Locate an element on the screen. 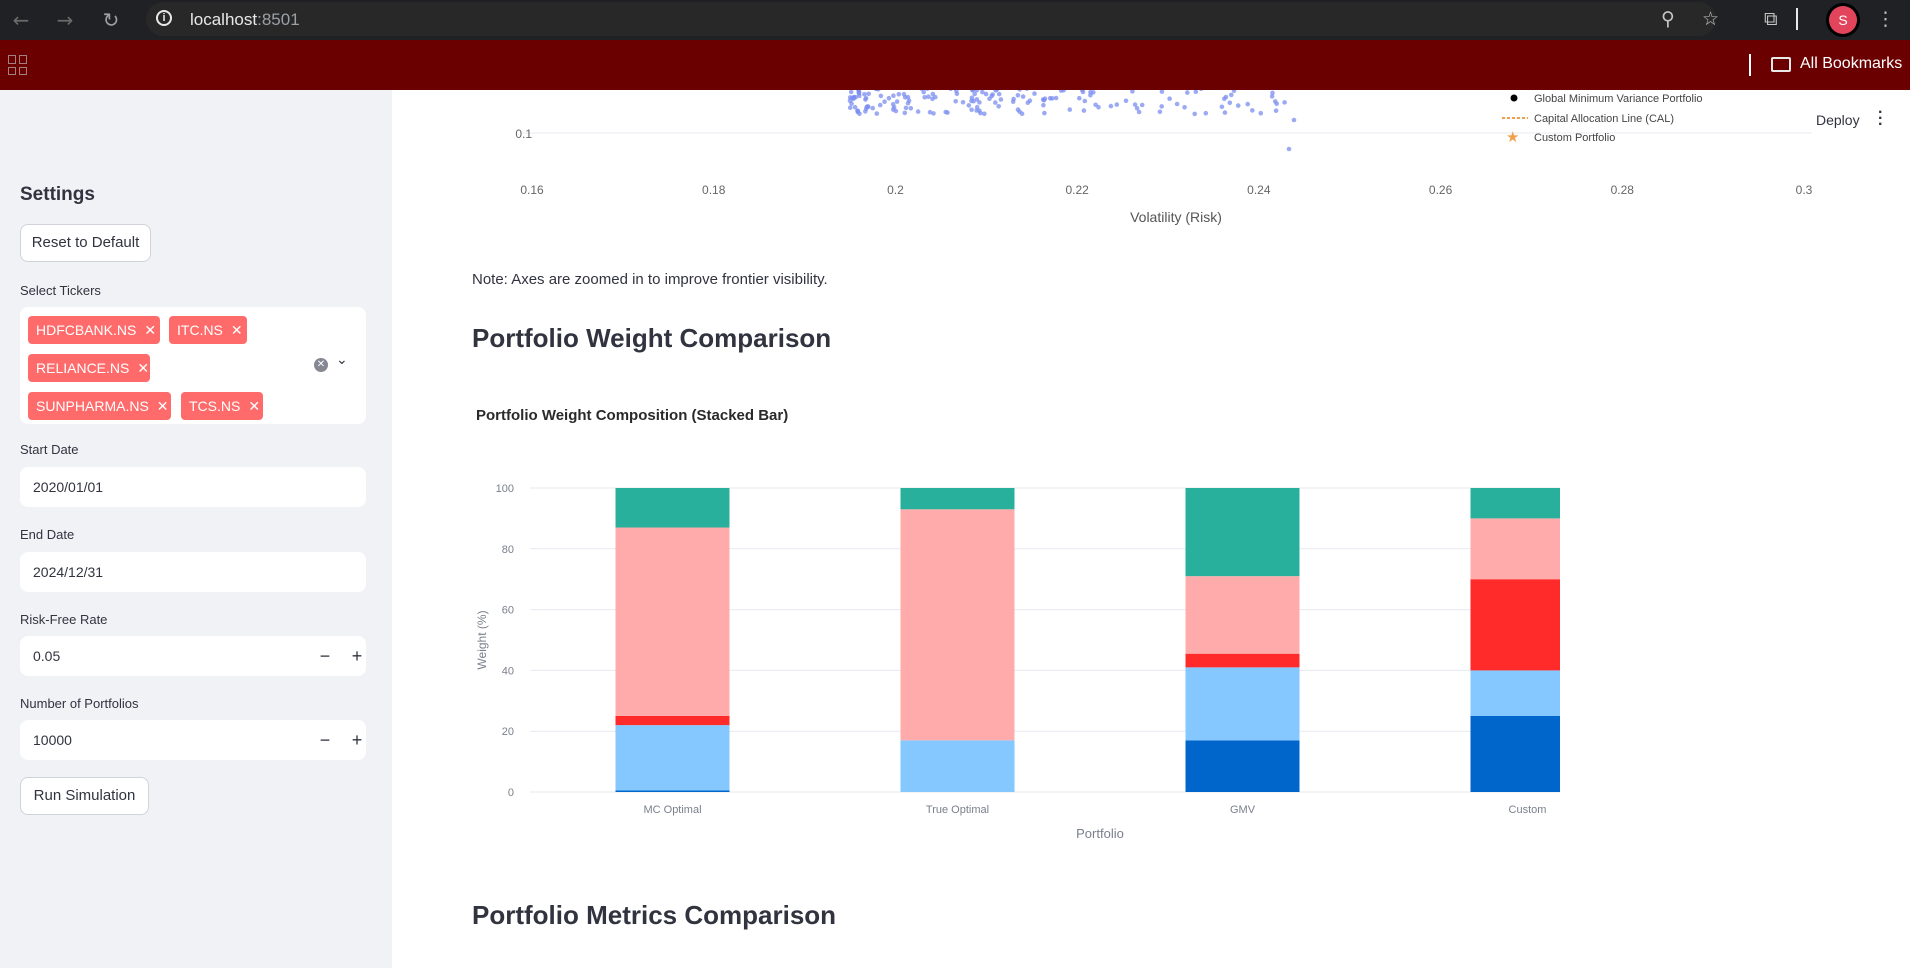 The height and width of the screenshot is (968, 1910). browser-toolbar: ← → ↻ i localhost:8501 ⚲ ☆ ⧉ S ⋮ is located at coordinates (955, 20).